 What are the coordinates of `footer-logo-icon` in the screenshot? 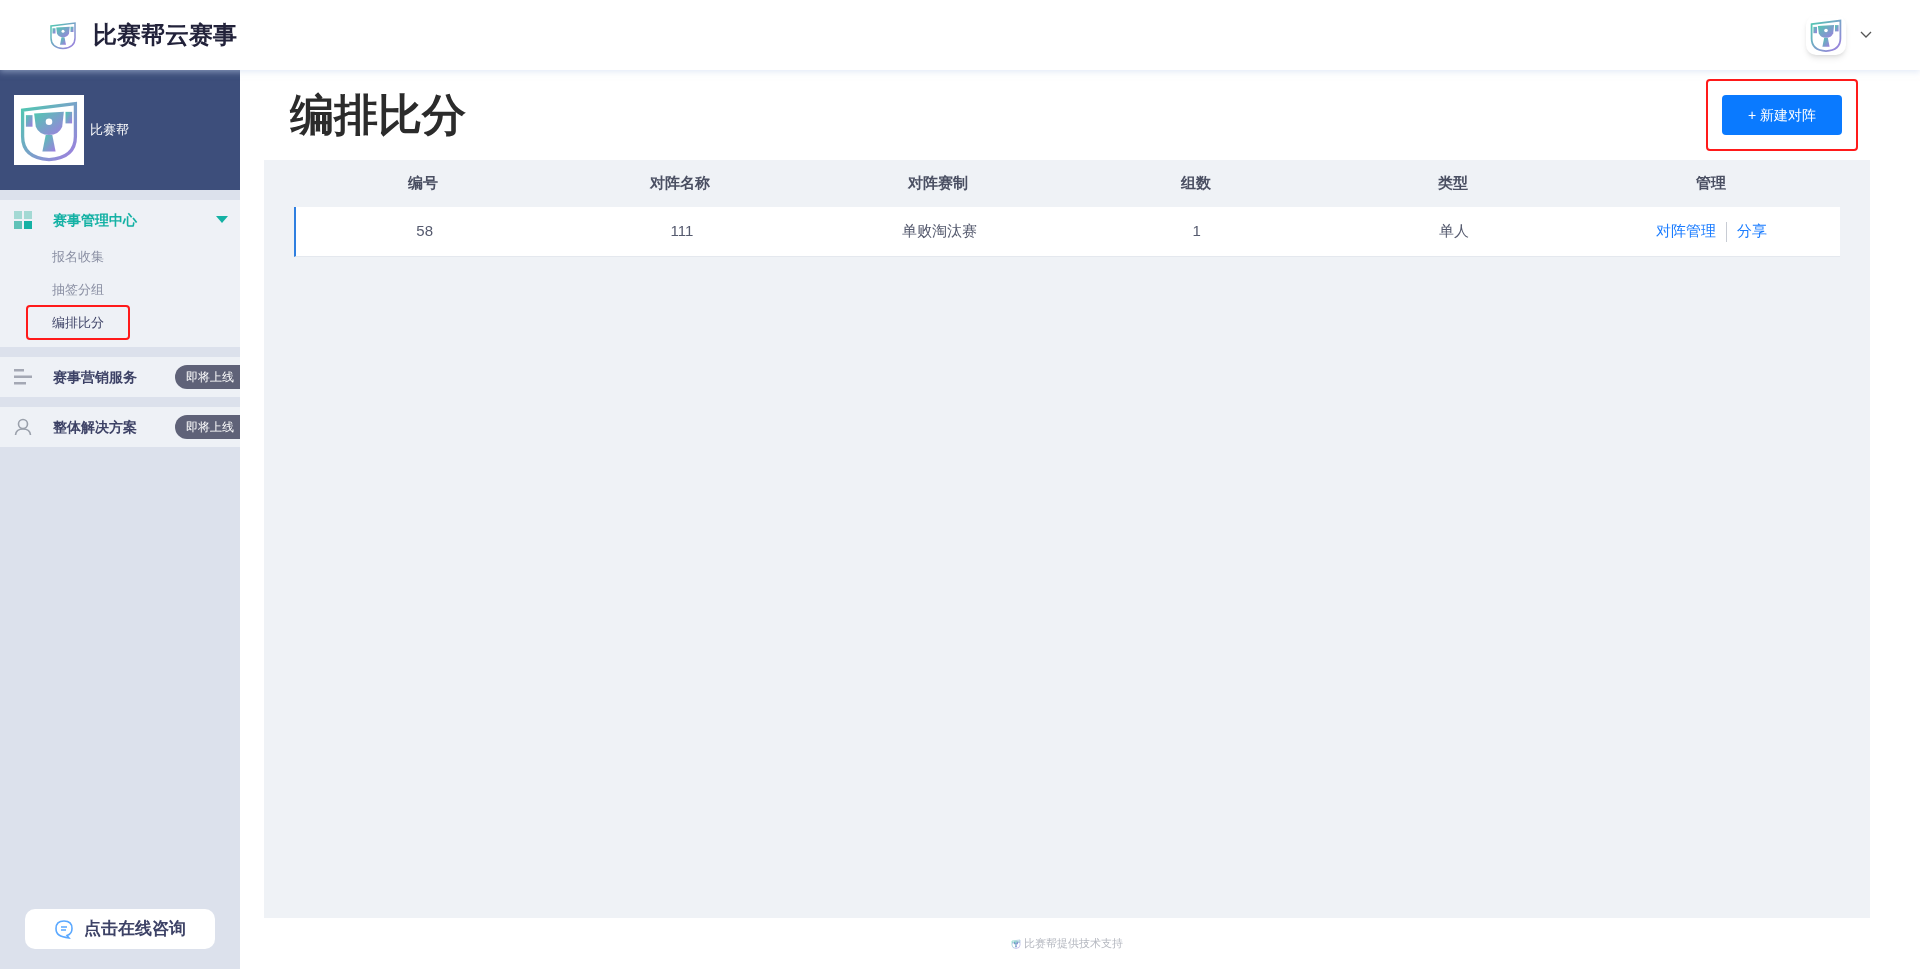 It's located at (1016, 943).